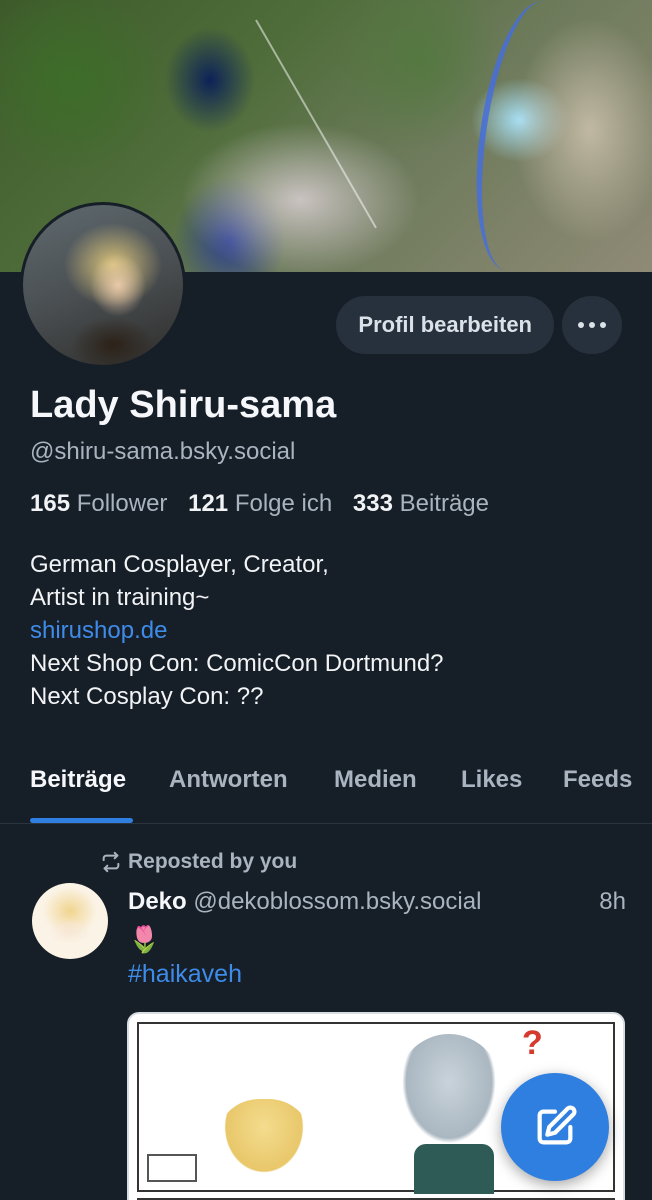 This screenshot has height=1200, width=652. I want to click on comic-question-mark: ?, so click(532, 1043).